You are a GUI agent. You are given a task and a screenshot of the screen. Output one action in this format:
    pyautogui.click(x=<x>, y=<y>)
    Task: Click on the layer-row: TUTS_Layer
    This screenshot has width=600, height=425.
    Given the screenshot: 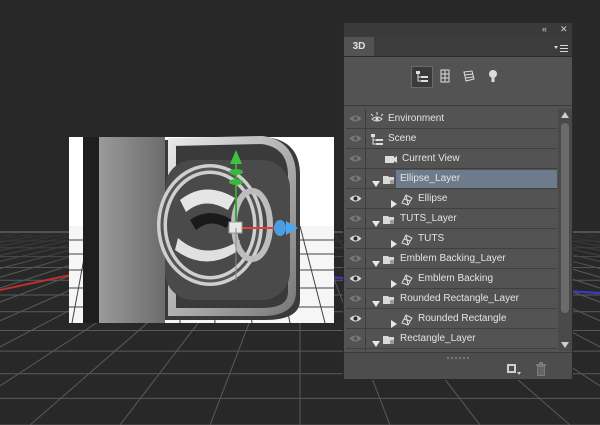 What is the action you would take?
    pyautogui.click(x=451, y=219)
    